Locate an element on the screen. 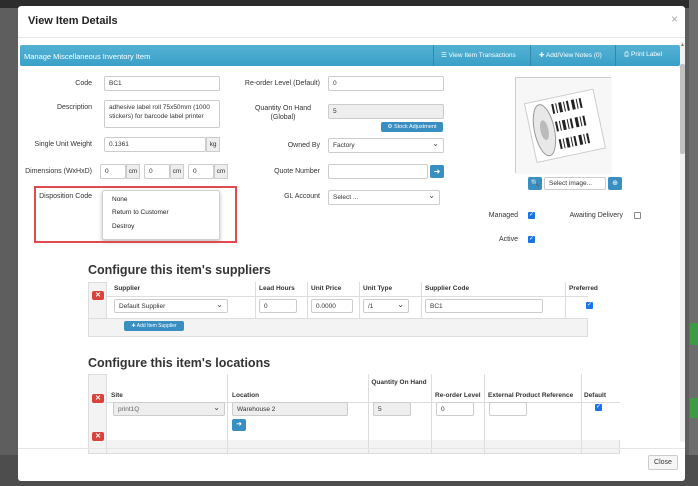  awaiting-delivery-checkbox is located at coordinates (637, 215).